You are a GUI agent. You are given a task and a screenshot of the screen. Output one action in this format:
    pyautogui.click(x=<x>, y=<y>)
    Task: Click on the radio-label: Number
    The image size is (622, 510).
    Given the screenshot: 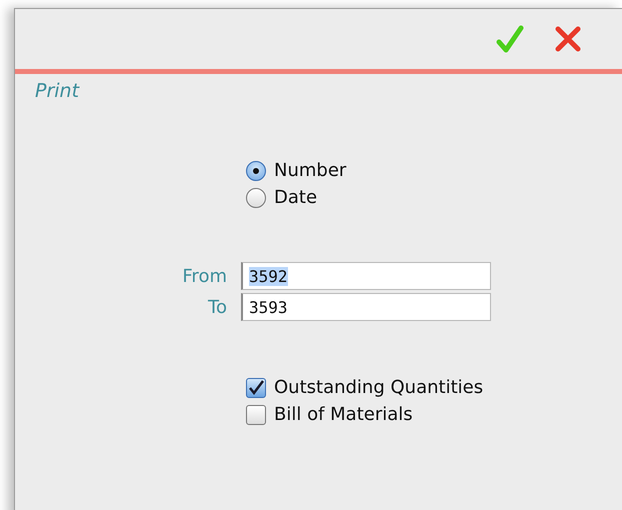 What is the action you would take?
    pyautogui.click(x=310, y=170)
    